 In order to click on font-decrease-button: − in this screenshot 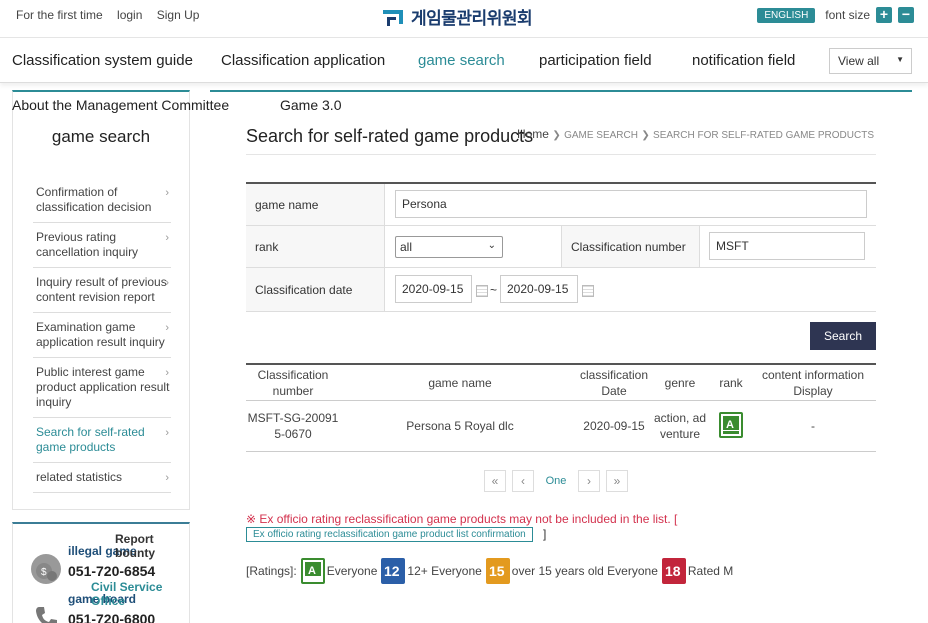, I will do `click(906, 15)`.